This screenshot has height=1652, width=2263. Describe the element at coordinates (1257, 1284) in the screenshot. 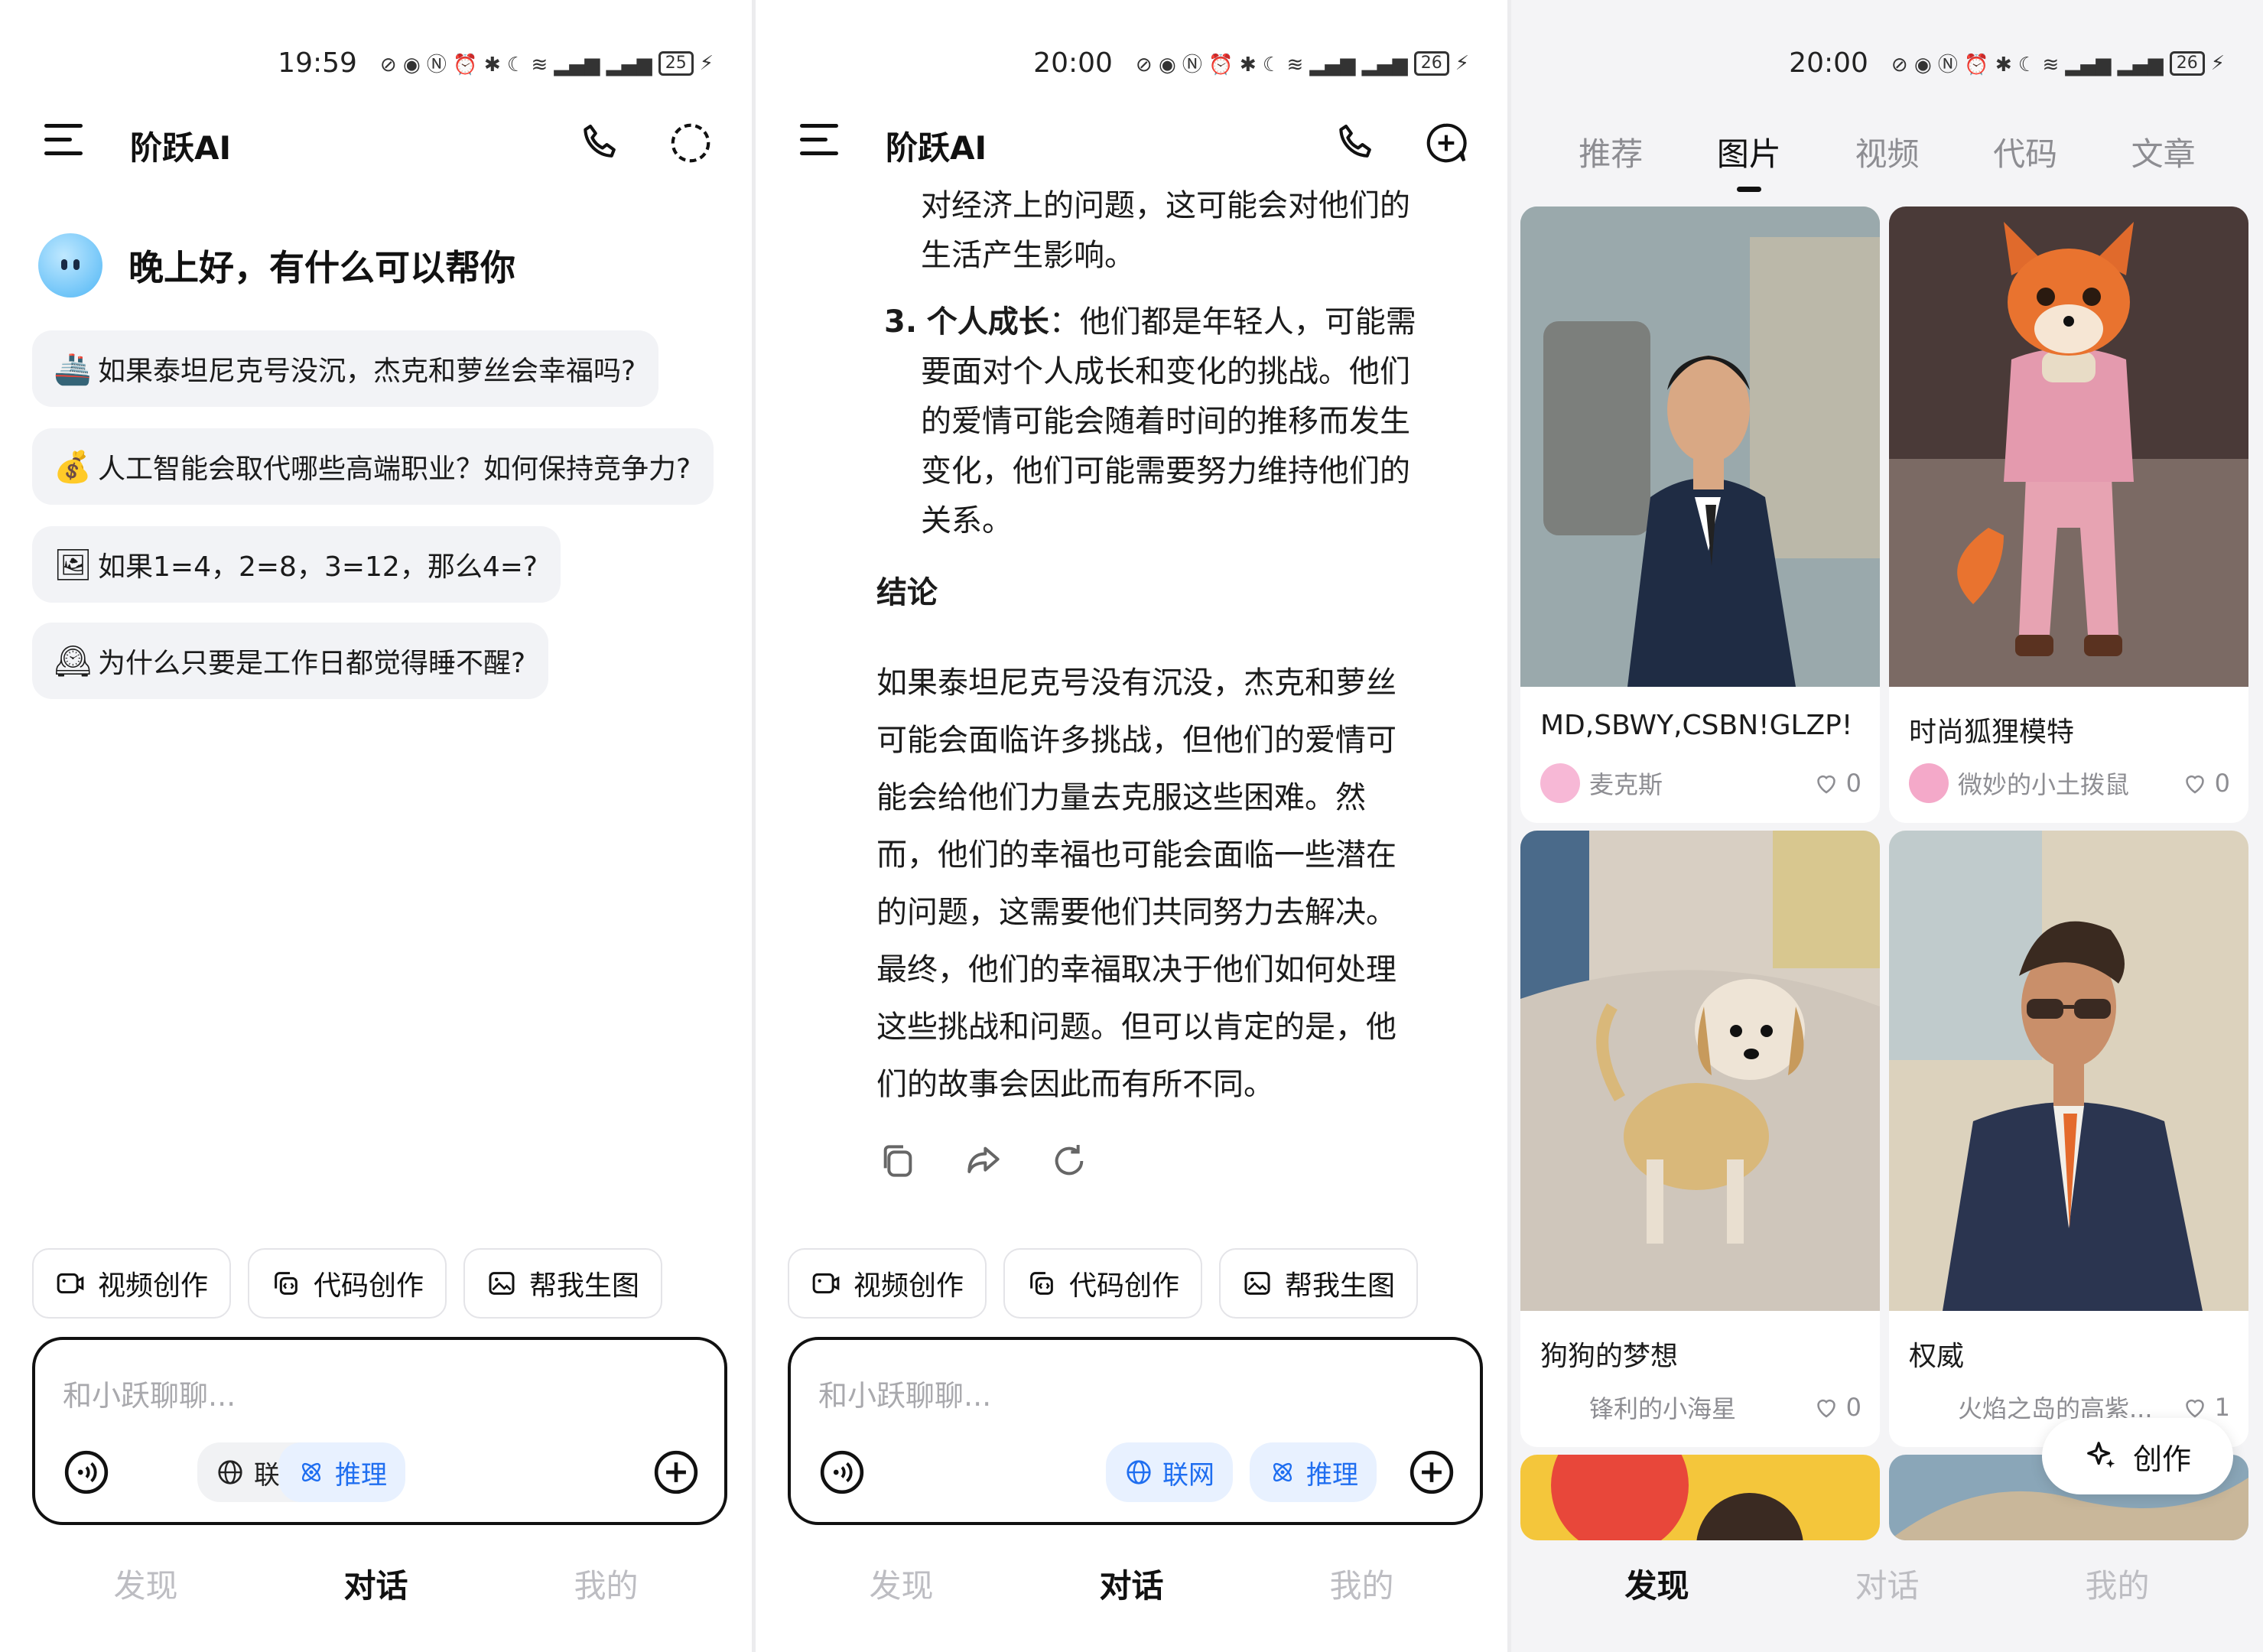

I see `image-icon` at that location.